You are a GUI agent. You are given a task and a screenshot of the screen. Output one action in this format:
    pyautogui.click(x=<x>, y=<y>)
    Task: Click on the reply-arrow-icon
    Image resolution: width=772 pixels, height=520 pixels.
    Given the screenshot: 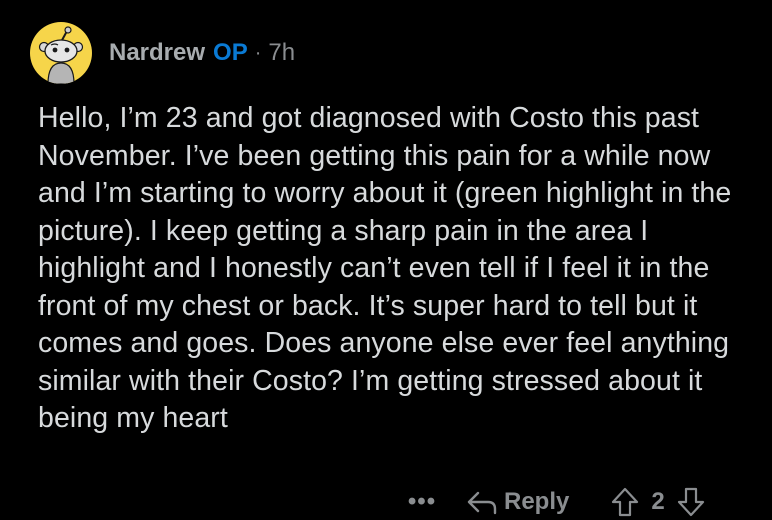 What is the action you would take?
    pyautogui.click(x=482, y=503)
    